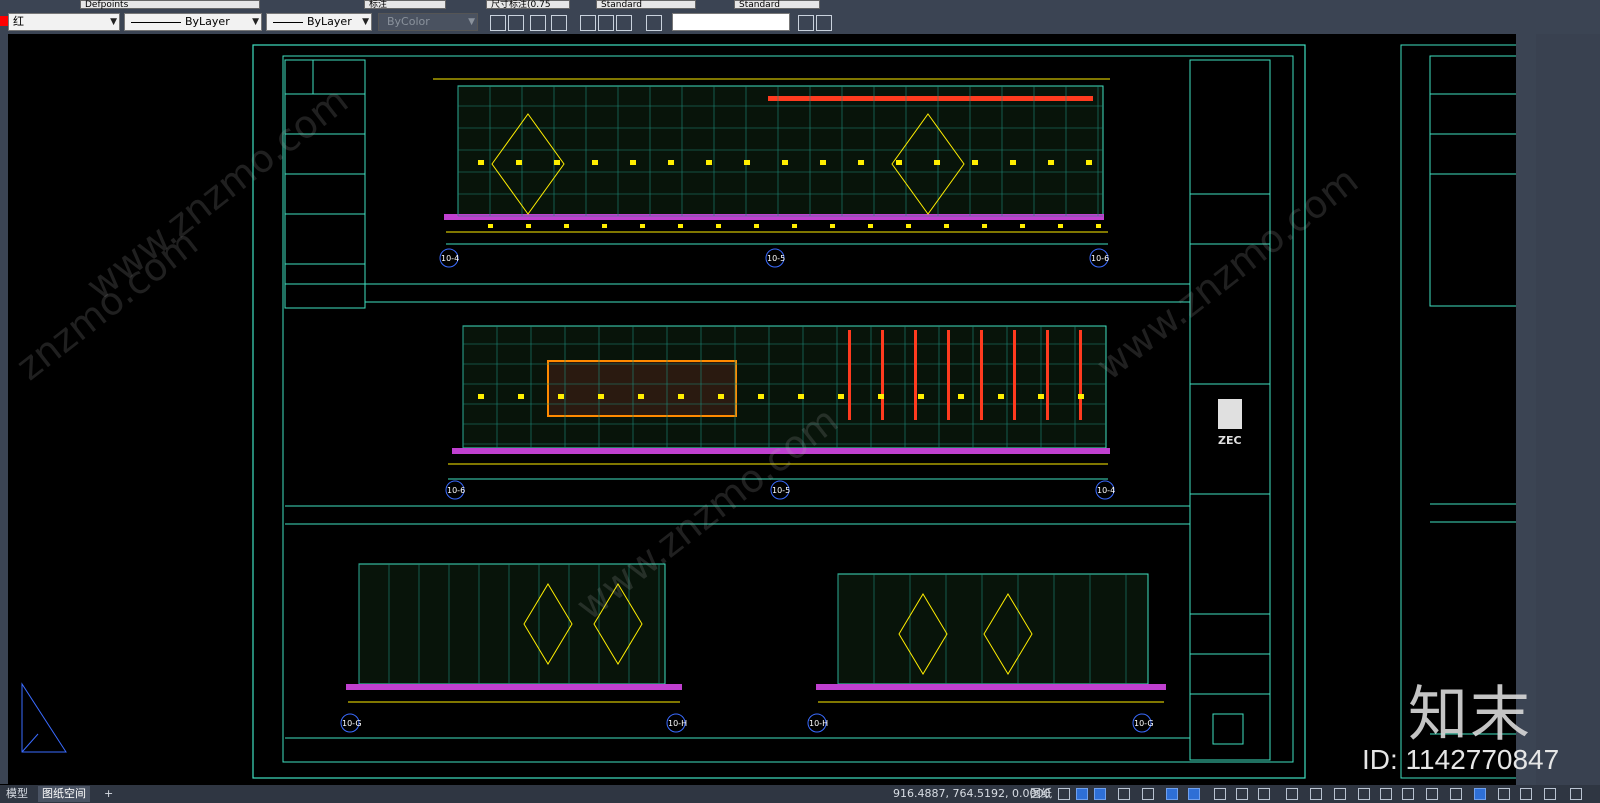  Describe the element at coordinates (405, 5) in the screenshot. I see `layer-mini-dropdown: 标注` at that location.